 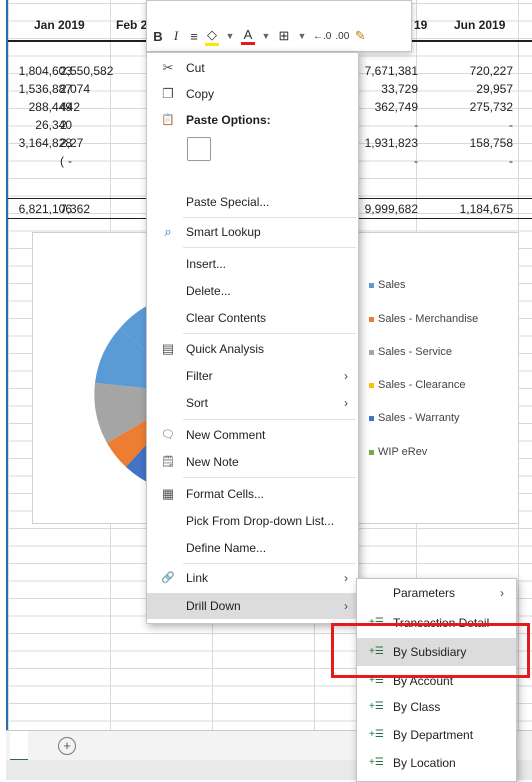 What do you see at coordinates (371, 285) in the screenshot?
I see `legend-swatch-sales` at bounding box center [371, 285].